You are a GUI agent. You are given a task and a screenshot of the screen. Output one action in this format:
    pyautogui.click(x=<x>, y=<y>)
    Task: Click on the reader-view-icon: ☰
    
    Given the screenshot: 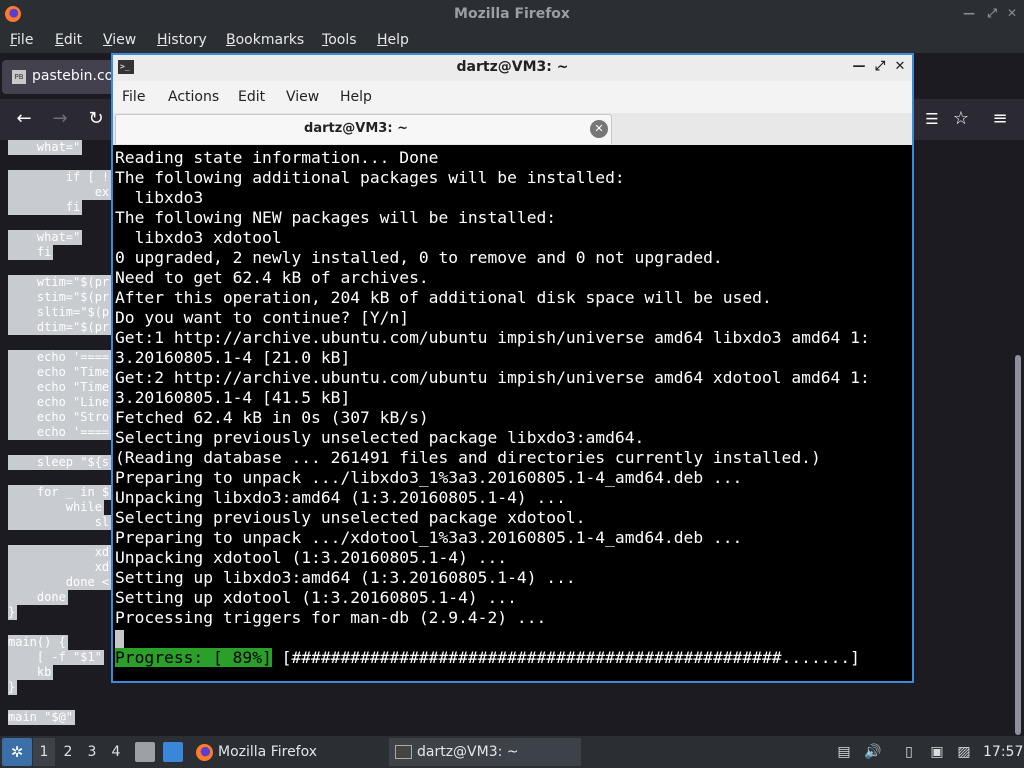 What is the action you would take?
    pyautogui.click(x=932, y=119)
    